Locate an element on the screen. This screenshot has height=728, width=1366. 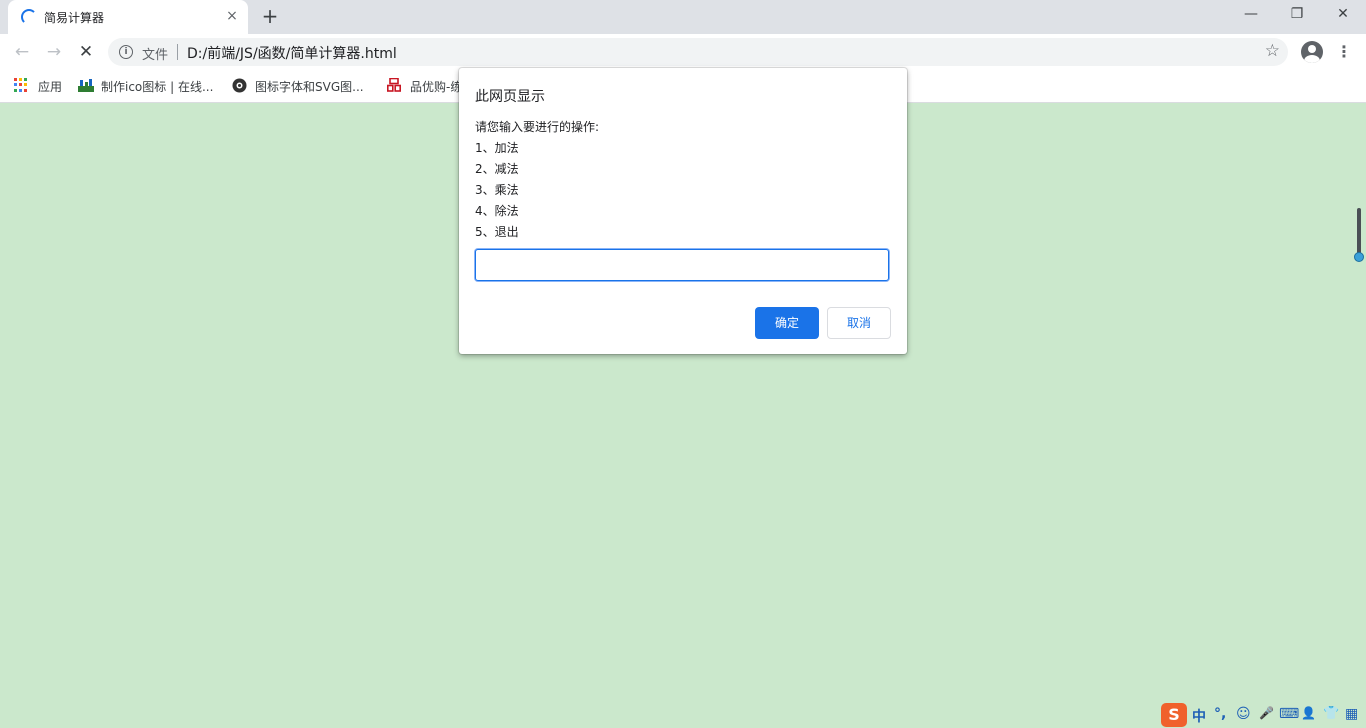
bookmark-star-icon: ☆ is located at coordinates (1272, 51).